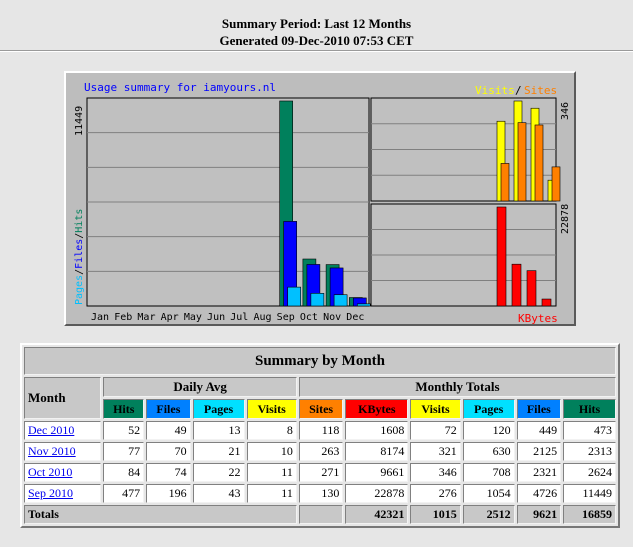 This screenshot has height=547, width=633. I want to click on table-row: Dec 2010 52 49 13 8 118 1608 72 120 449 473, so click(320, 430).